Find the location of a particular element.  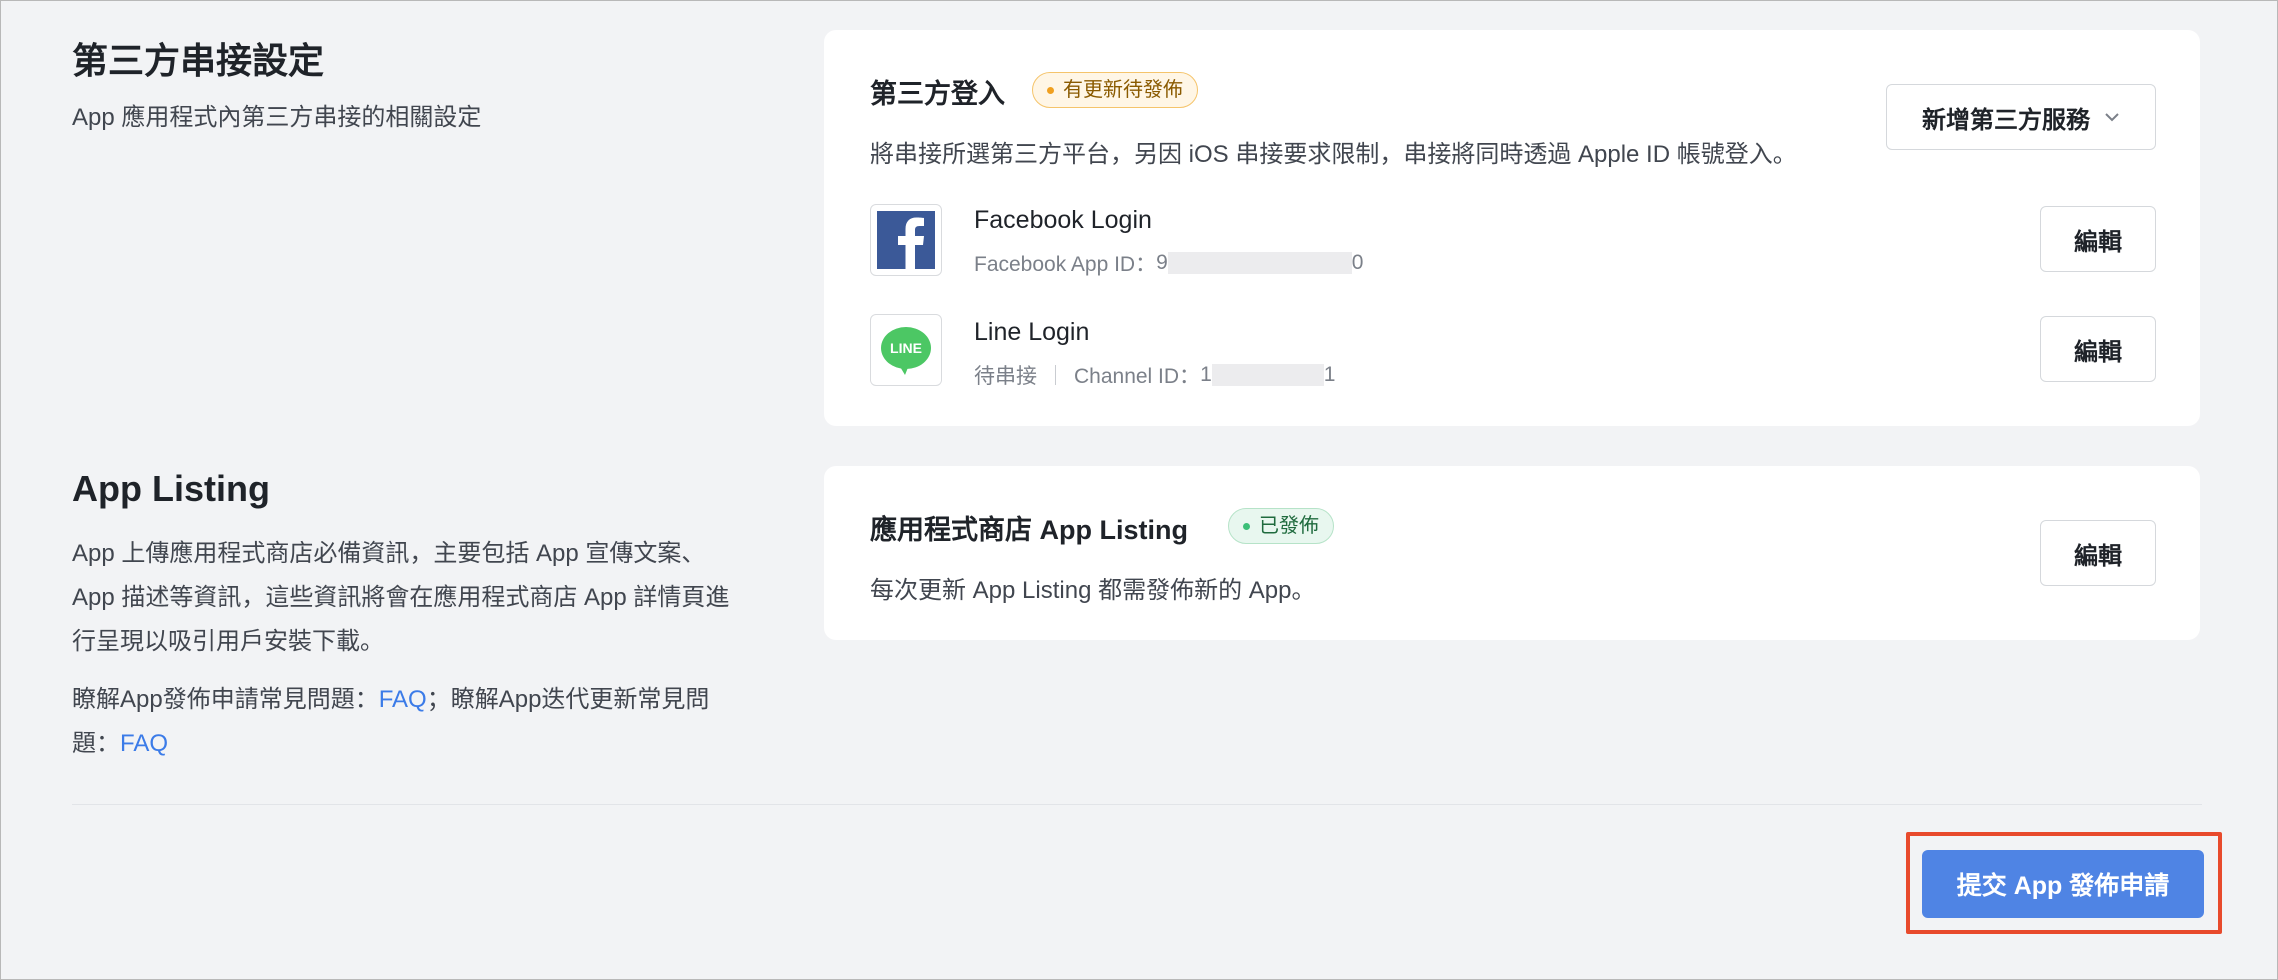

facebook-login-name: Facebook Login is located at coordinates (1063, 220).